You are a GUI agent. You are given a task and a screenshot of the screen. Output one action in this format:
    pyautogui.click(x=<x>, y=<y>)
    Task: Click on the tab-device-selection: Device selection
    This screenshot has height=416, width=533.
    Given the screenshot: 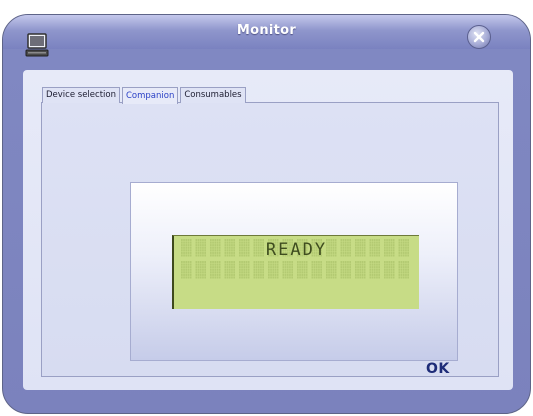 What is the action you would take?
    pyautogui.click(x=81, y=95)
    